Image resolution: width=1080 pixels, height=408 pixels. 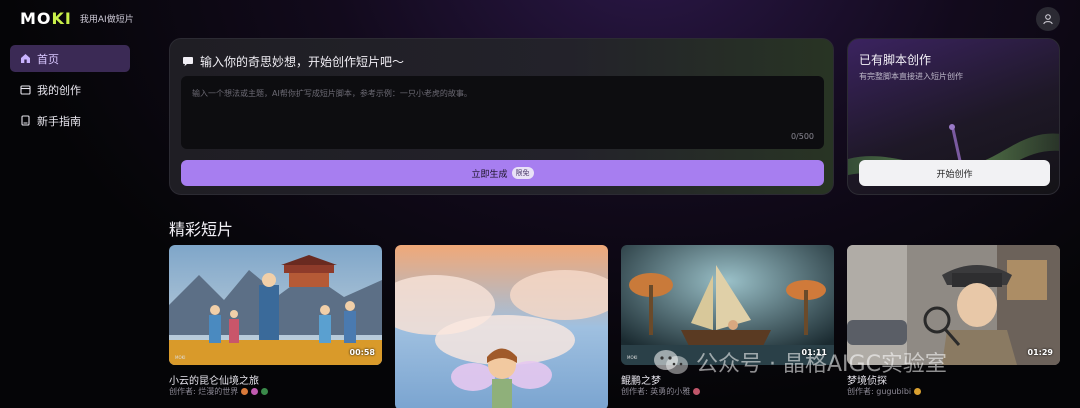 What do you see at coordinates (895, 60) in the screenshot?
I see `script-card-title: 已有脚本创作` at bounding box center [895, 60].